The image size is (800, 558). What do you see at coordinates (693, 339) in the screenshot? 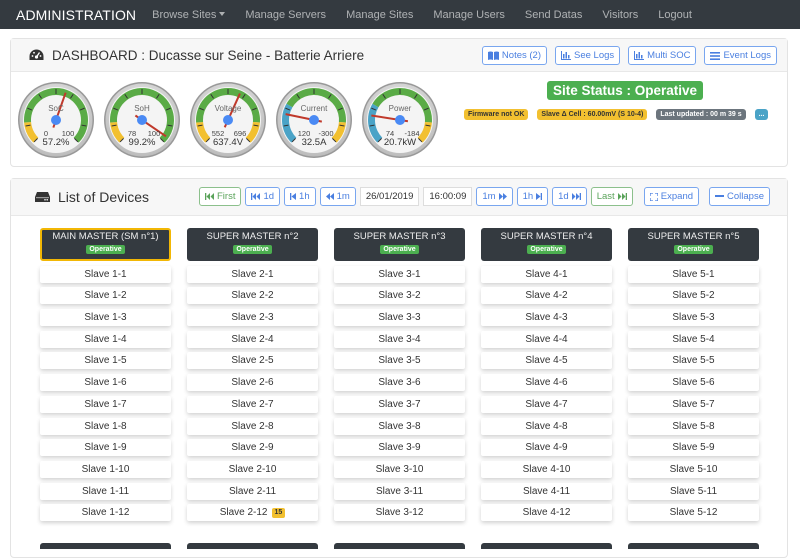
I see `slave-item: Slave 5-4` at bounding box center [693, 339].